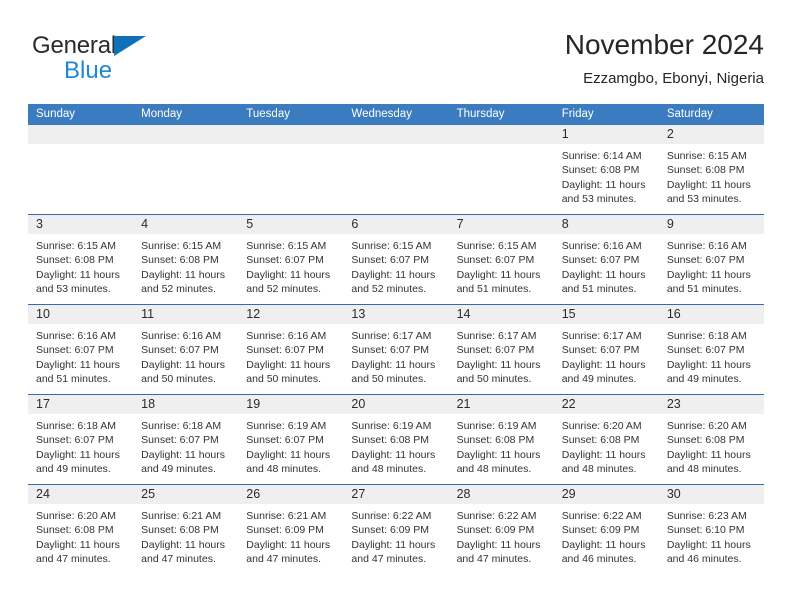 This screenshot has height=612, width=792. I want to click on daylight-text-line2: and 48 minutes., so click(494, 469).